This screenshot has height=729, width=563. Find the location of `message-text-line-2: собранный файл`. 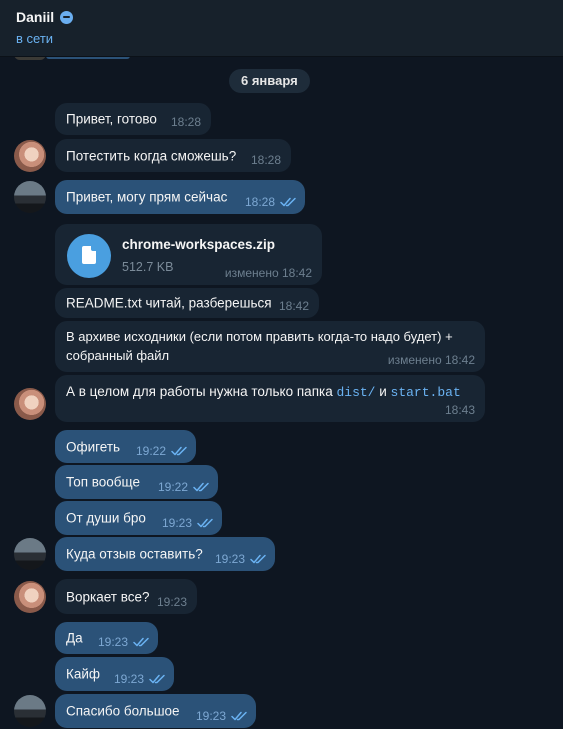

message-text-line-2: собранный файл is located at coordinates (118, 355).